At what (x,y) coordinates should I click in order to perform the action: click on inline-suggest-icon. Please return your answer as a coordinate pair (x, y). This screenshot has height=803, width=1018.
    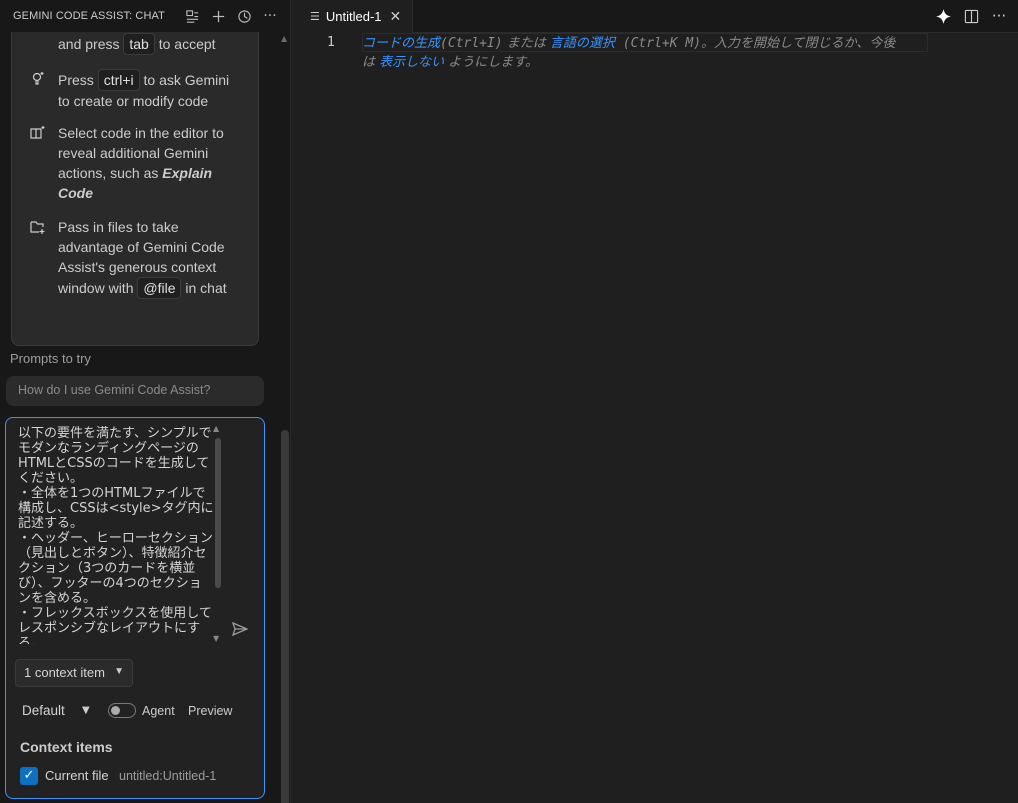
    Looking at the image, I should click on (44, 44).